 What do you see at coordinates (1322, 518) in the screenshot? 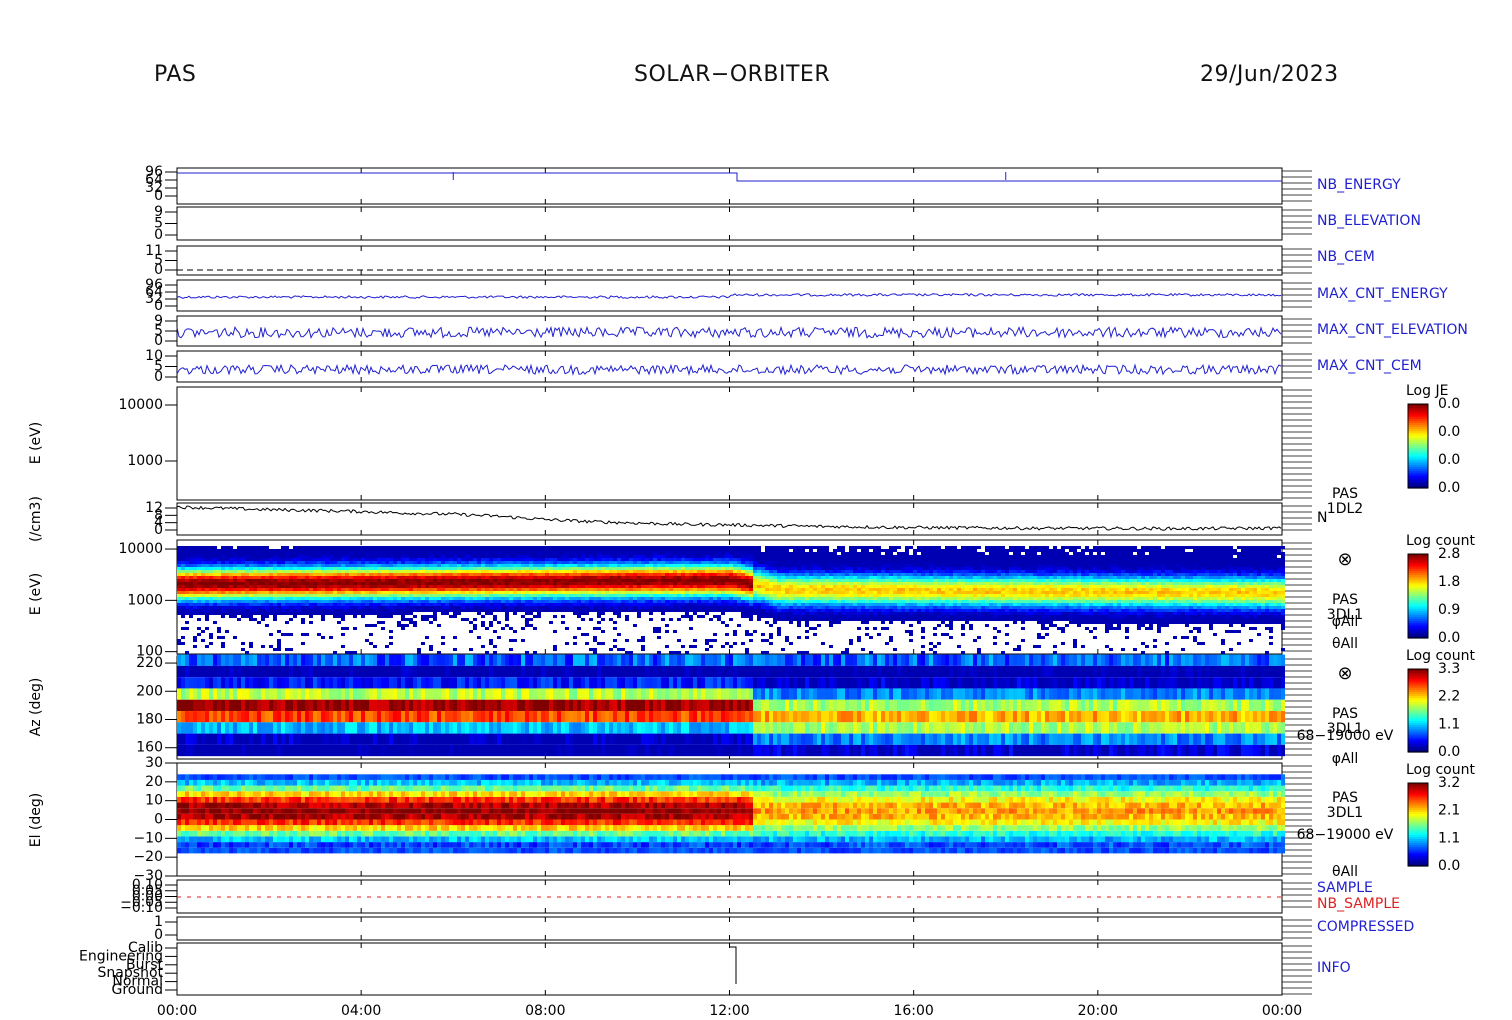
I see `density-legend-n: N` at bounding box center [1322, 518].